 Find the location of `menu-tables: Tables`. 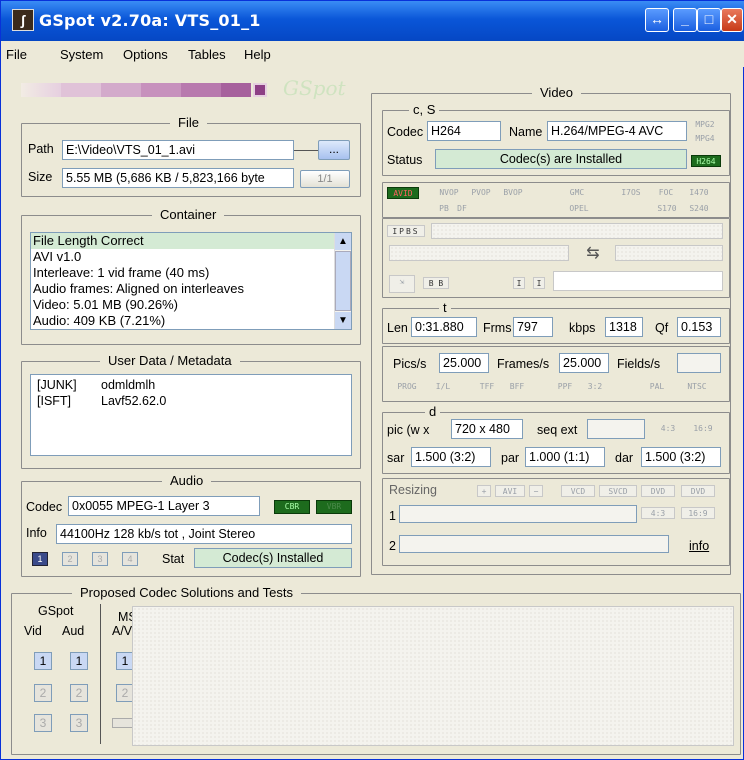

menu-tables: Tables is located at coordinates (207, 54).